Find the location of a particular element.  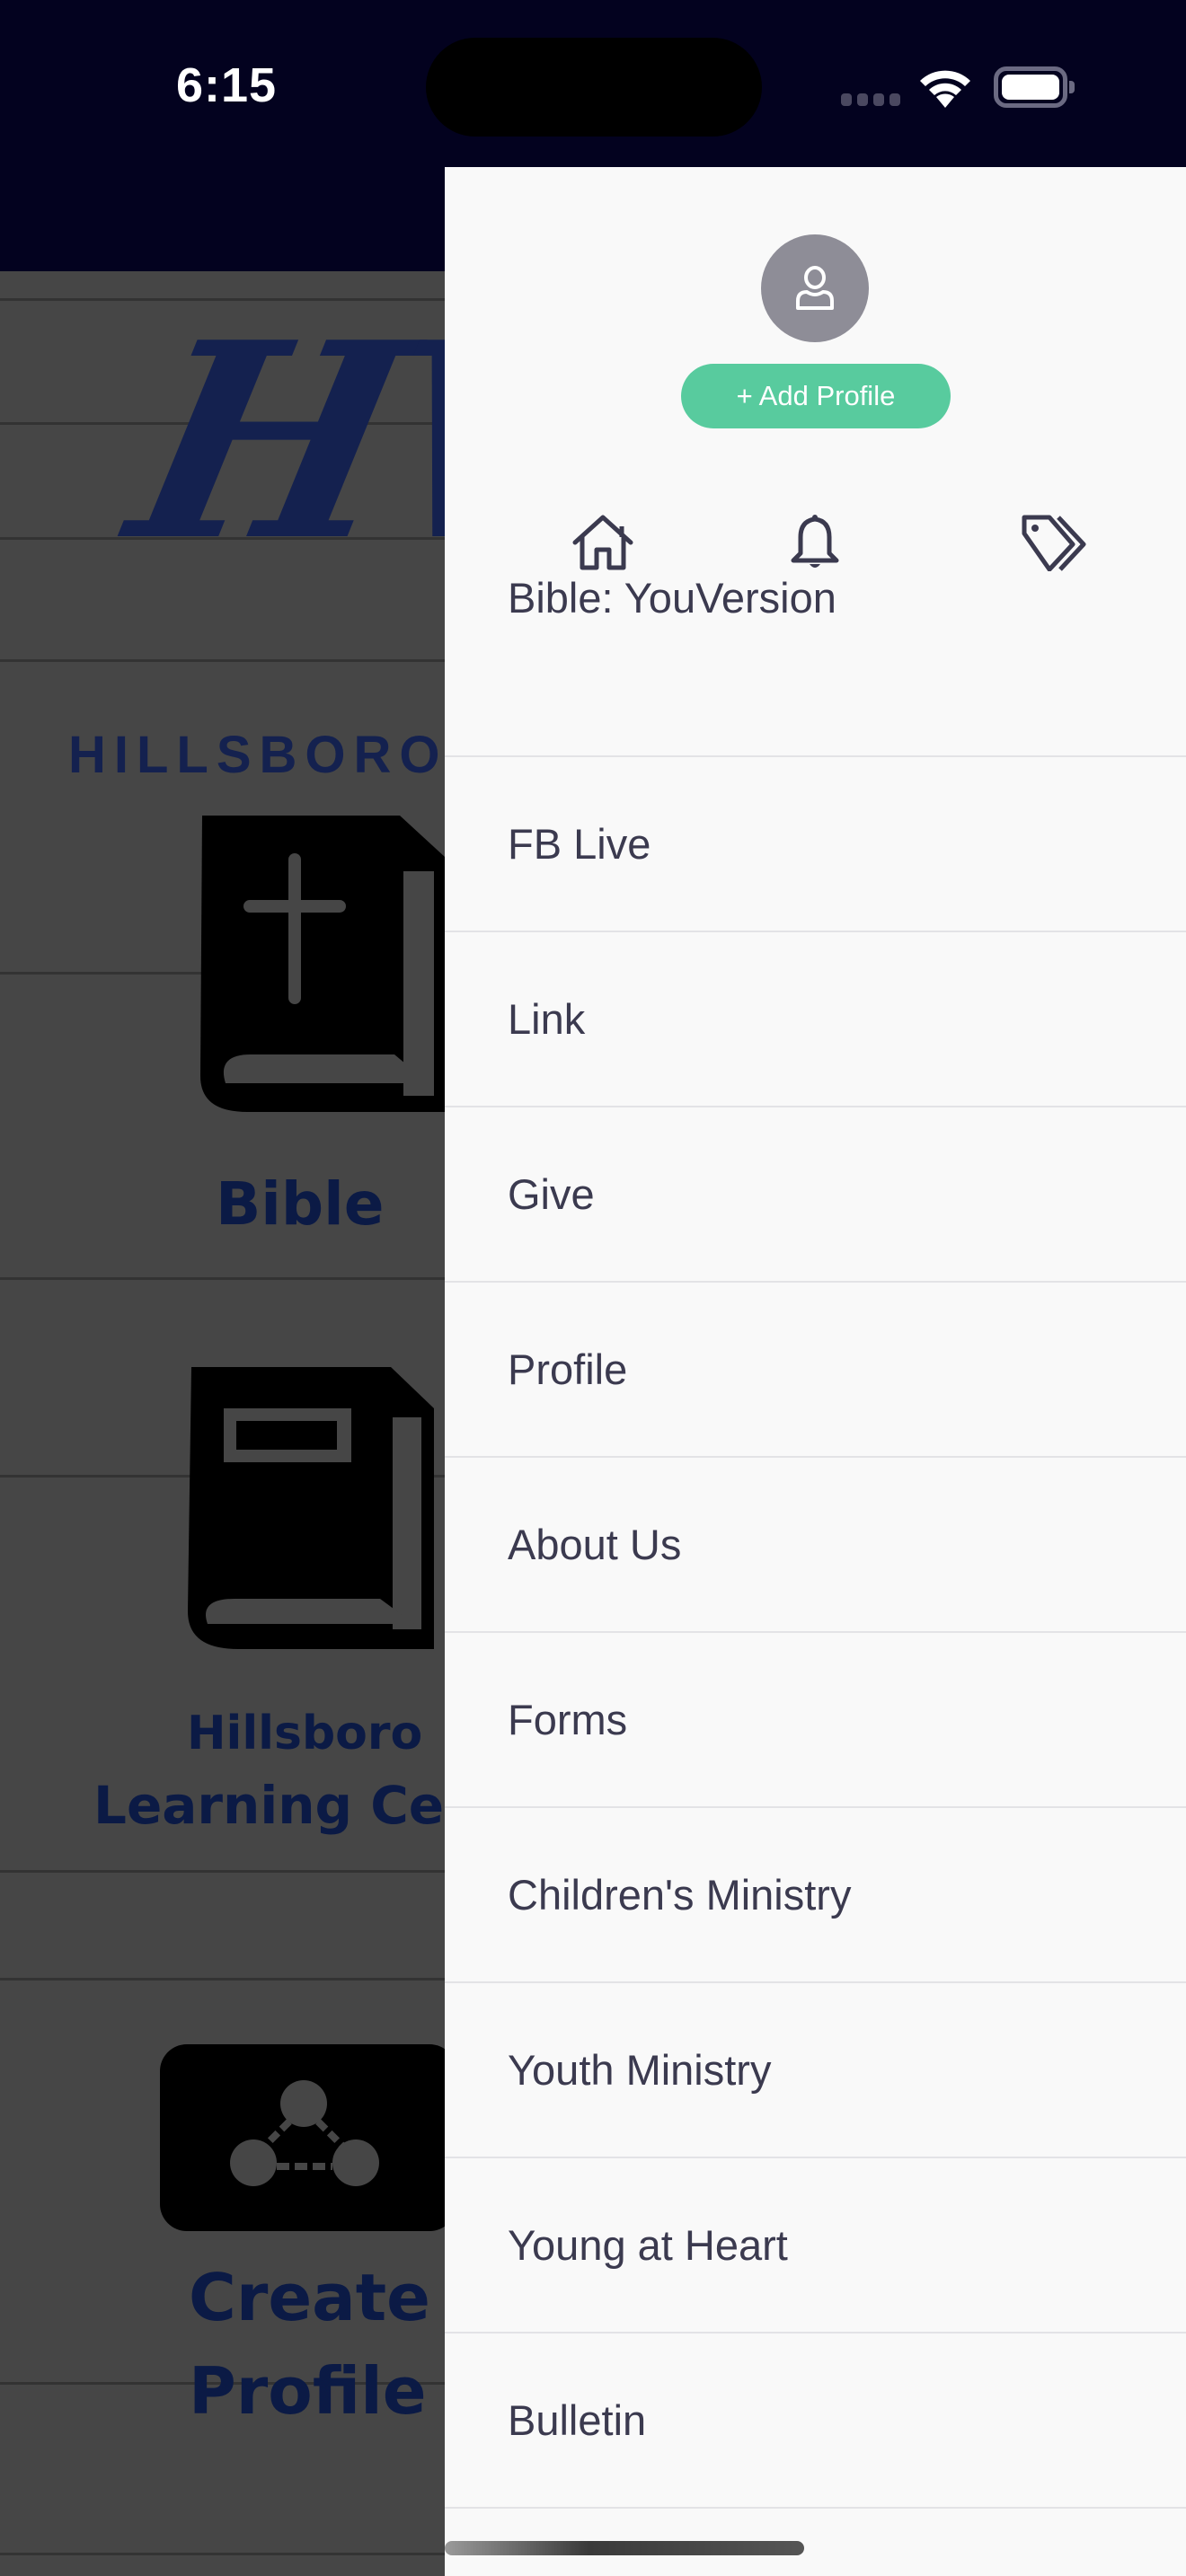

menu-item-label: Children's Ministry is located at coordinates (680, 1895).